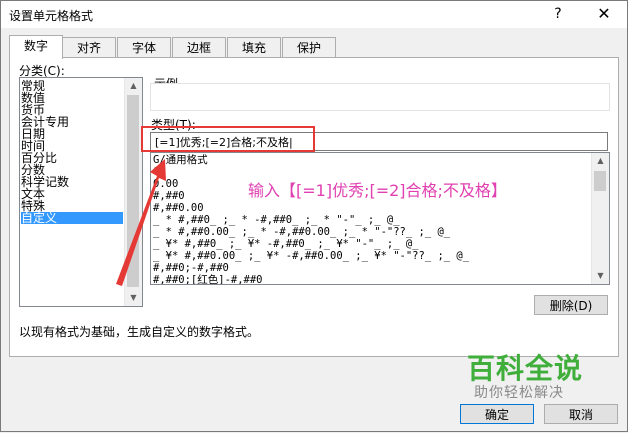  Describe the element at coordinates (36, 47) in the screenshot. I see `tab-number: 数字` at that location.